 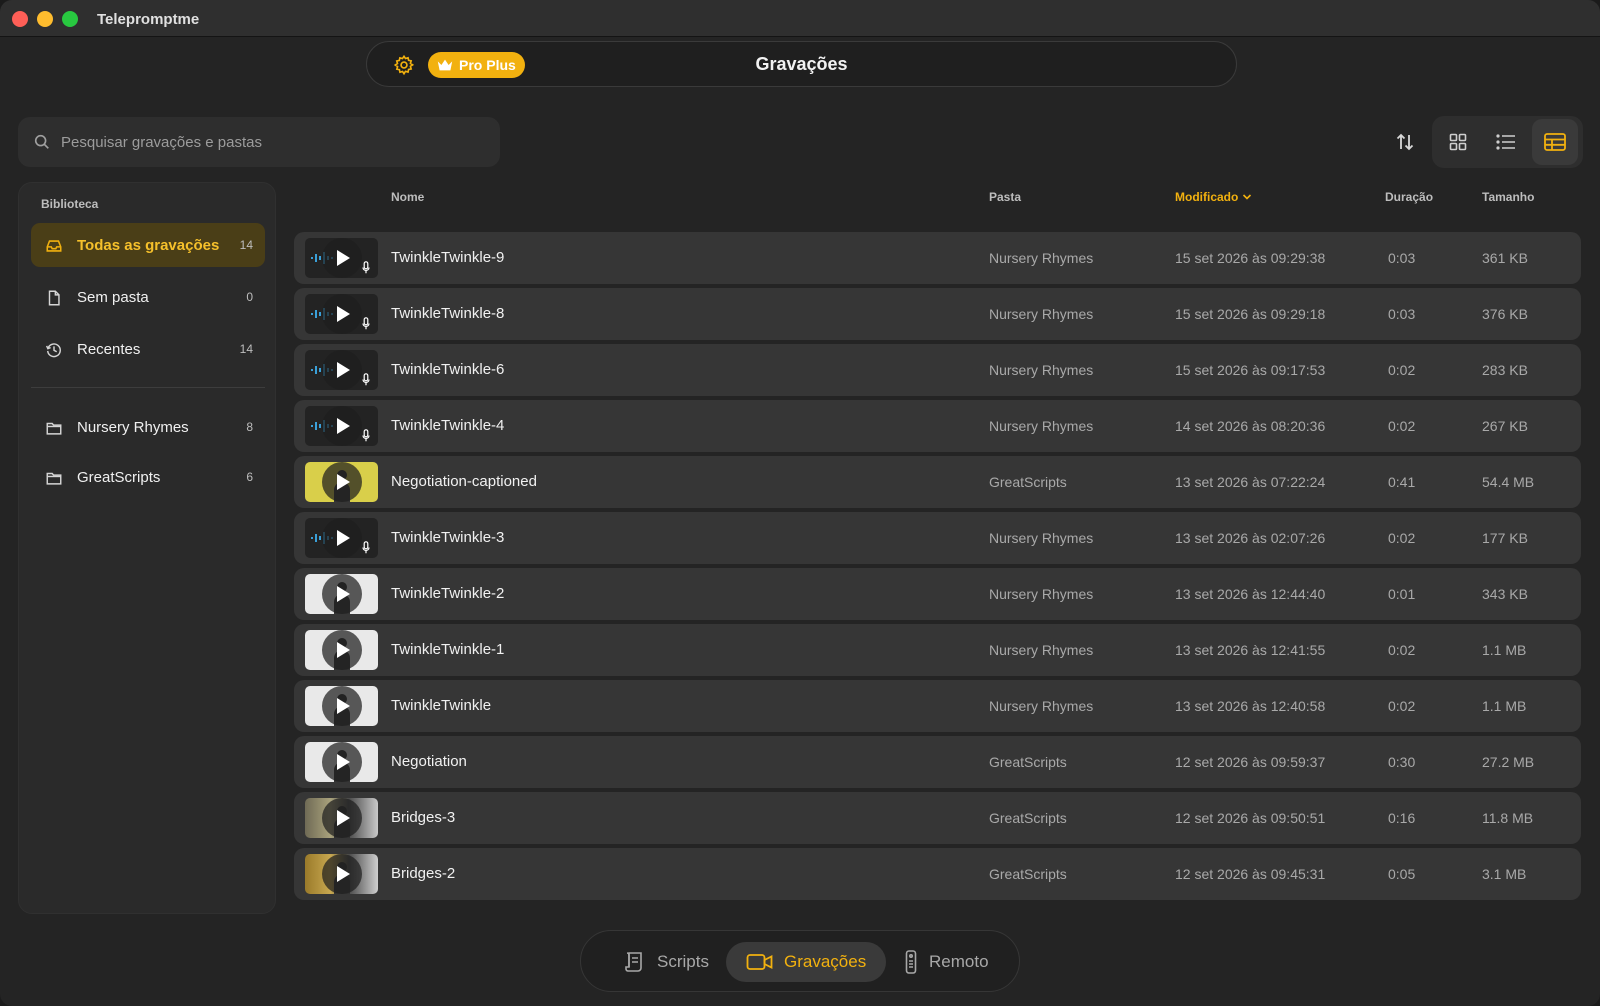 What do you see at coordinates (271, 142) in the screenshot?
I see `search-input` at bounding box center [271, 142].